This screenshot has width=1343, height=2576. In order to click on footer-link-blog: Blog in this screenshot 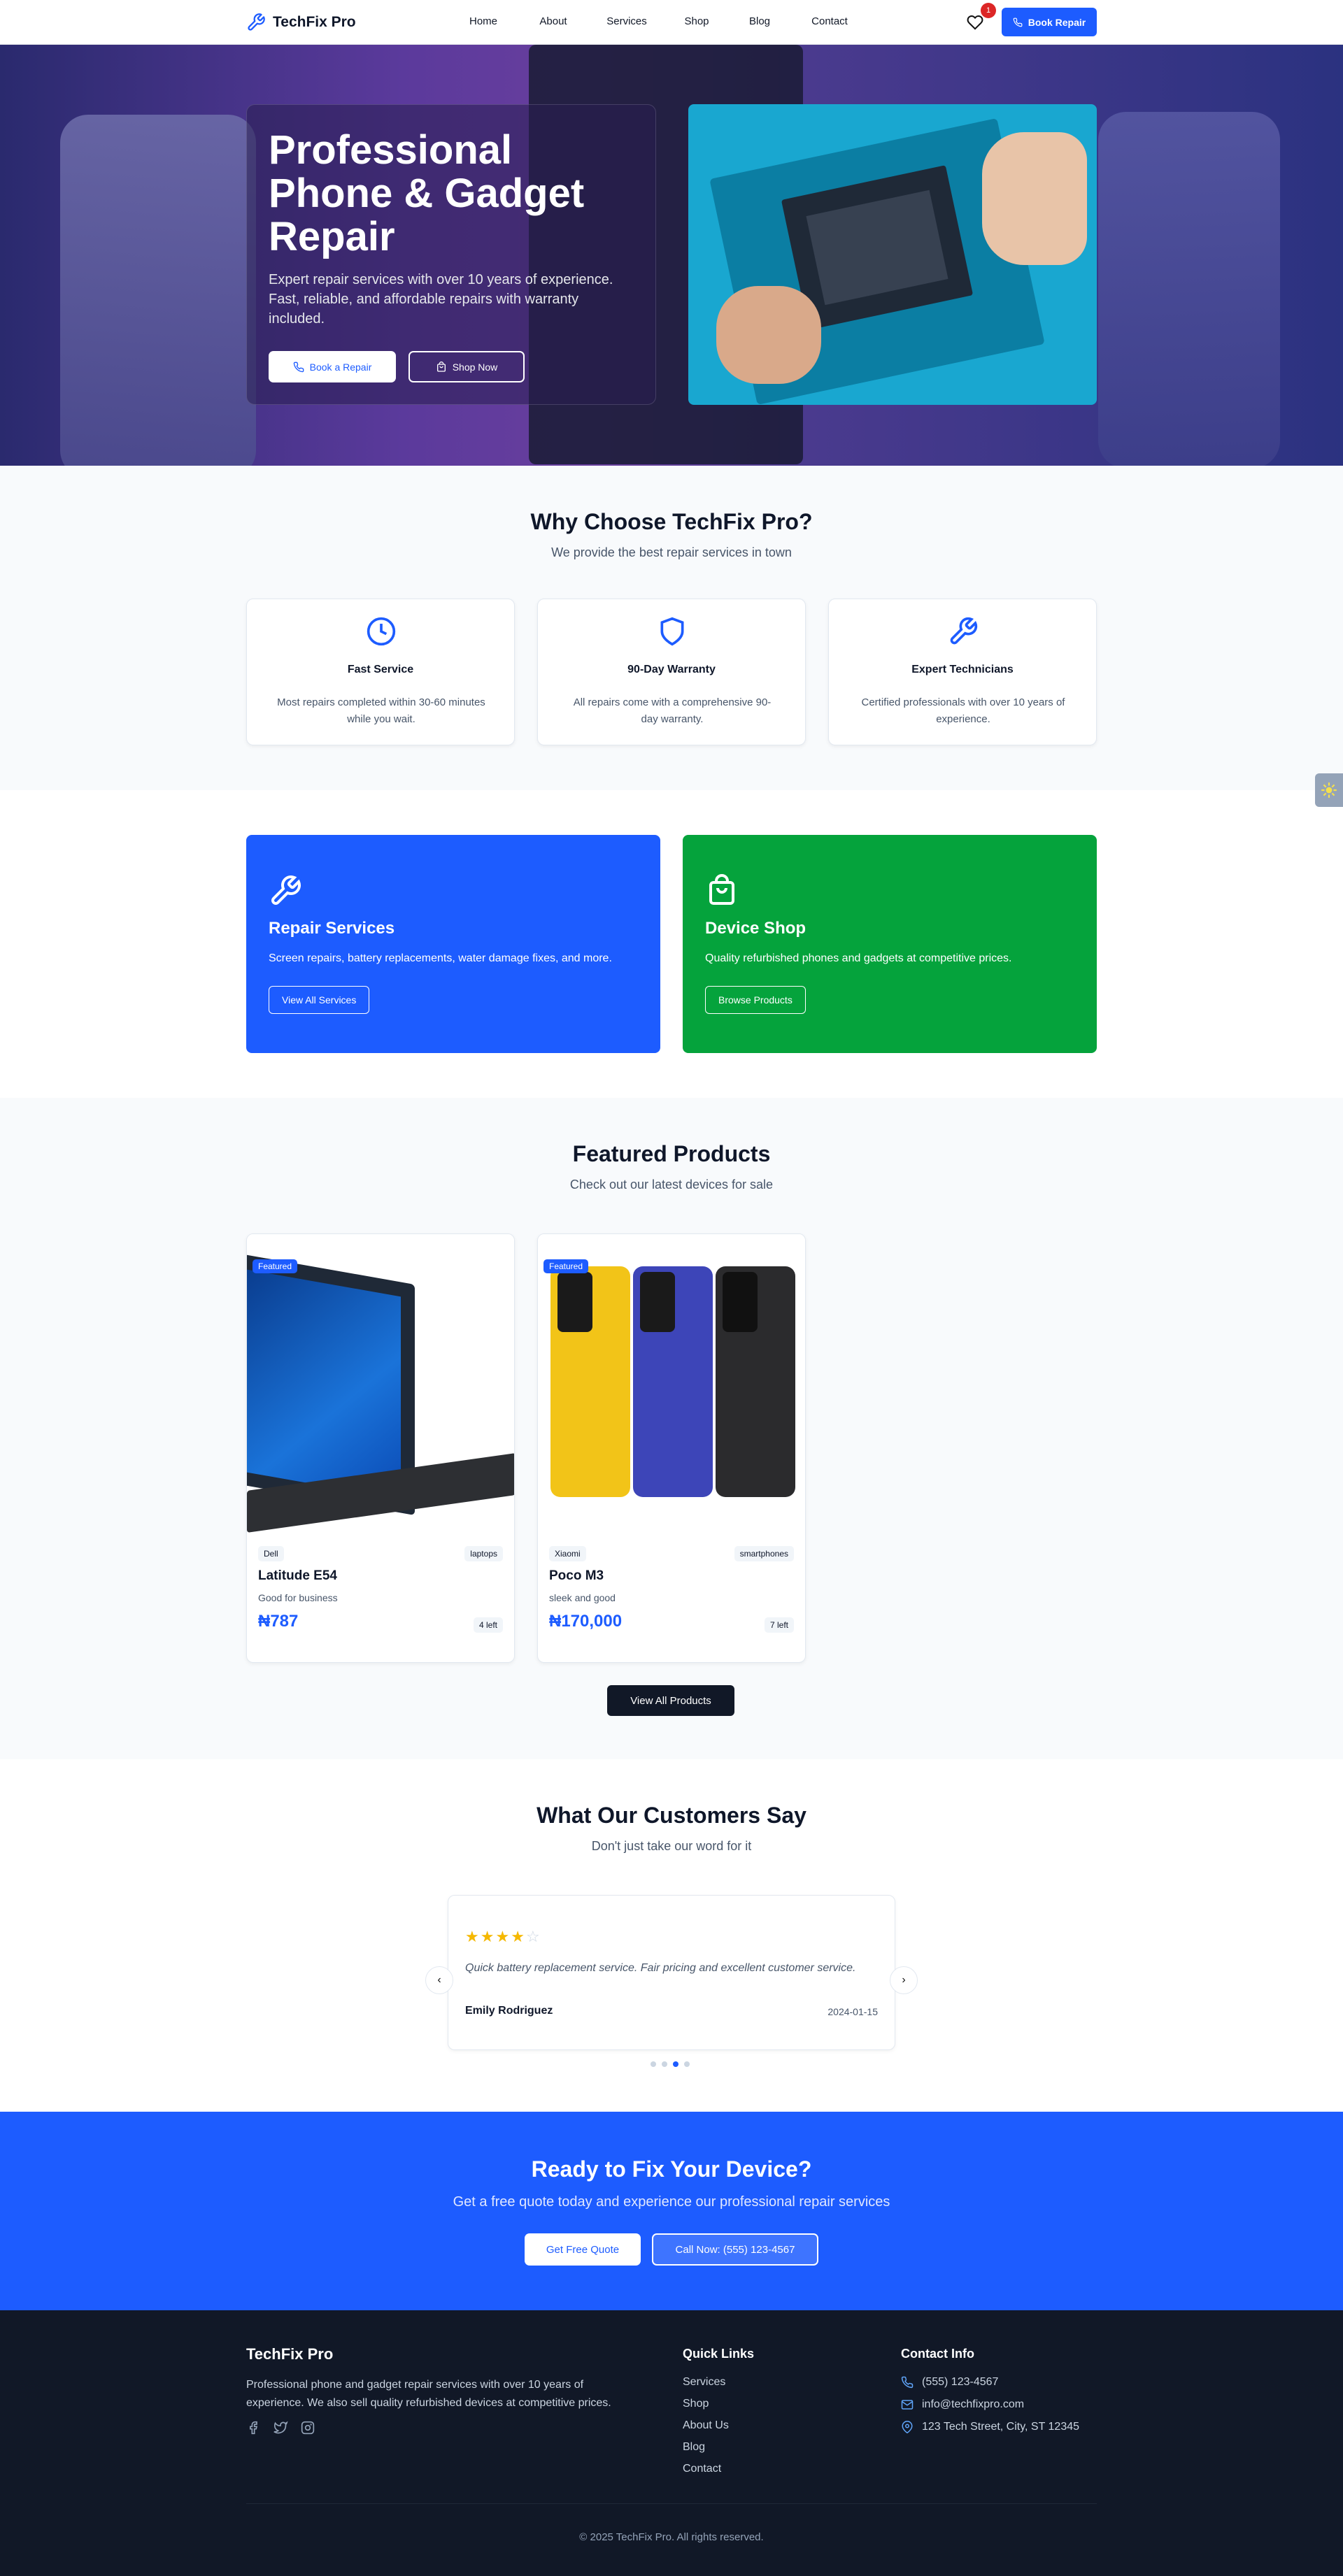, I will do `click(706, 2447)`.